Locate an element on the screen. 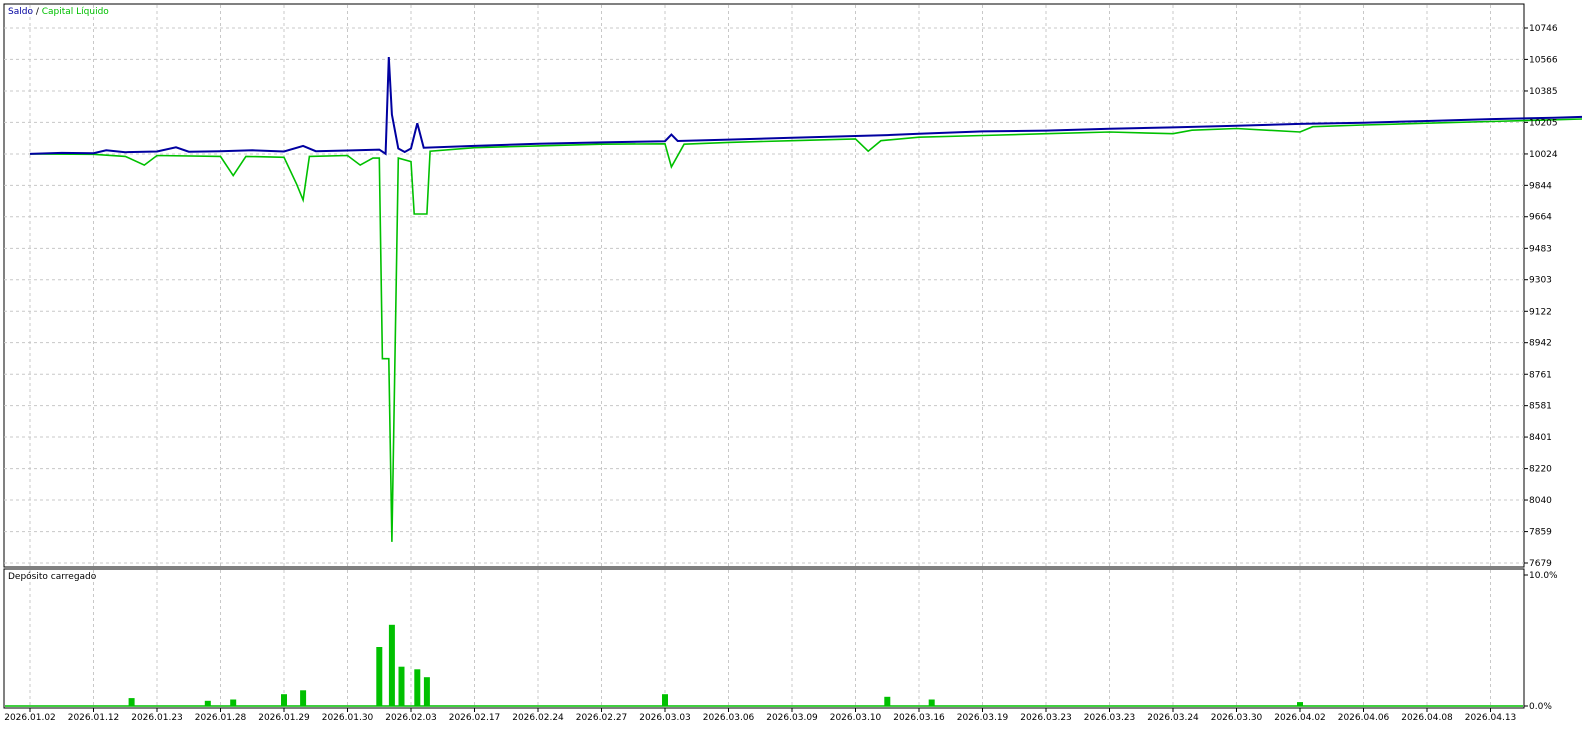 The image size is (1582, 729). y-tick-label: 10746 is located at coordinates (1543, 29).